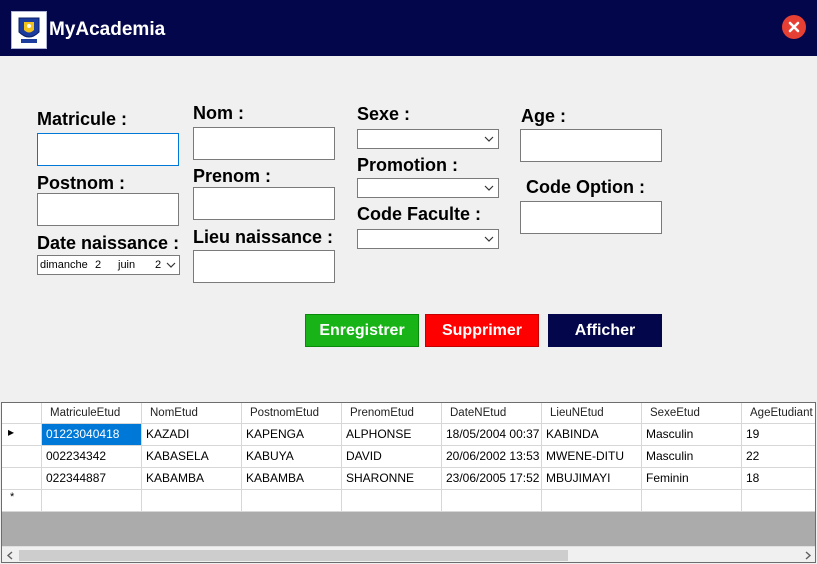  Describe the element at coordinates (592, 413) in the screenshot. I see `column-header: LieuNEtud` at that location.